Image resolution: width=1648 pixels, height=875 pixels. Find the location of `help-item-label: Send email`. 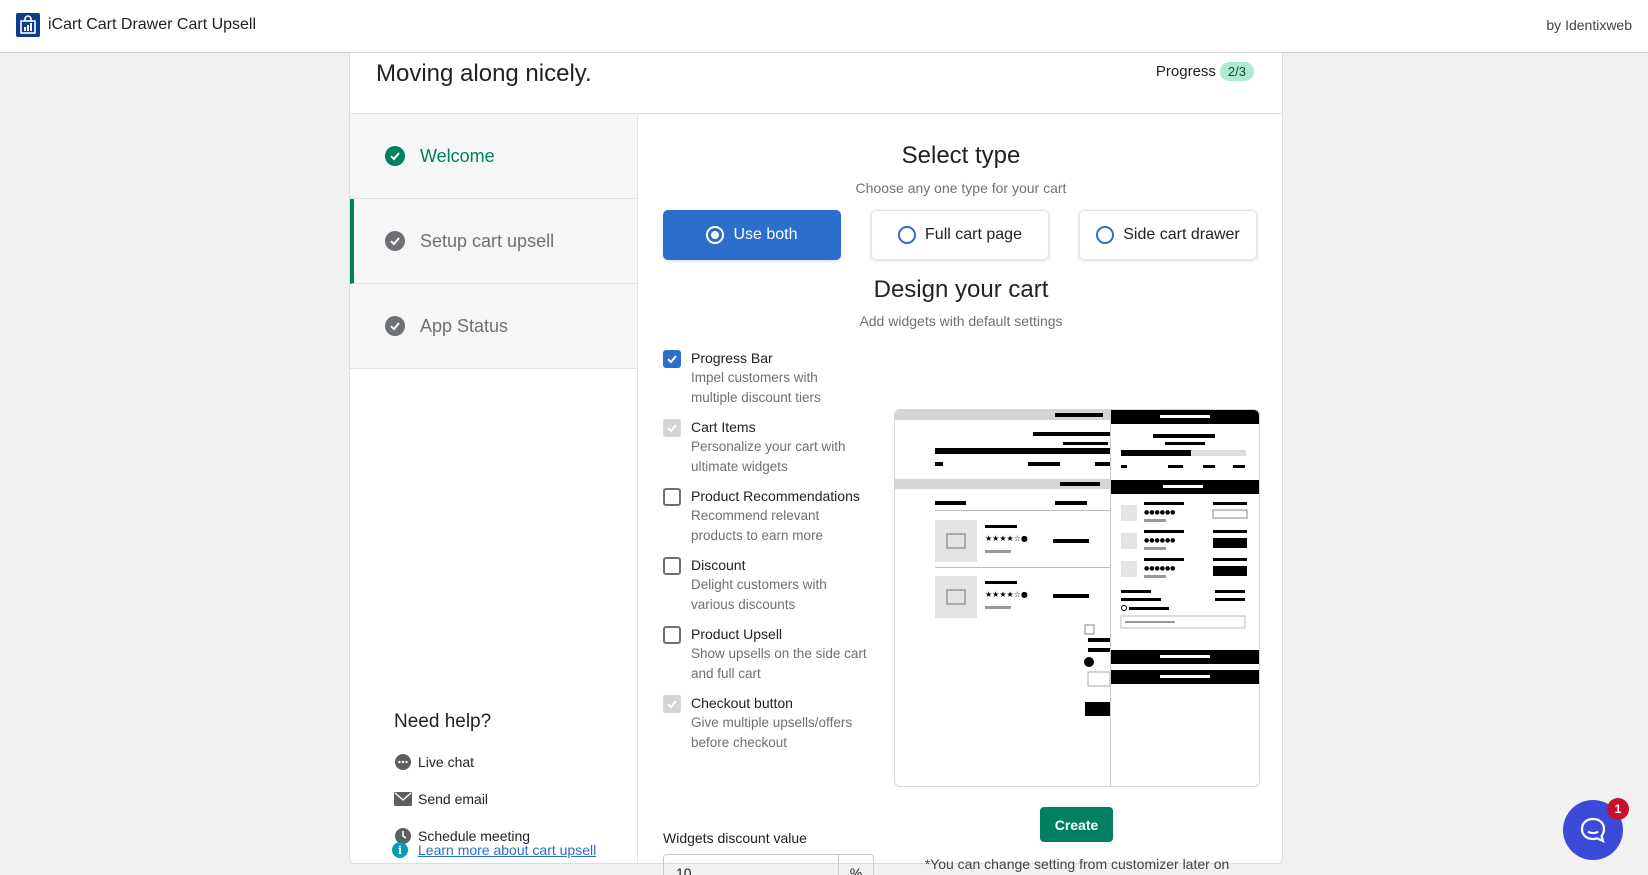

help-item-label: Send email is located at coordinates (453, 798).